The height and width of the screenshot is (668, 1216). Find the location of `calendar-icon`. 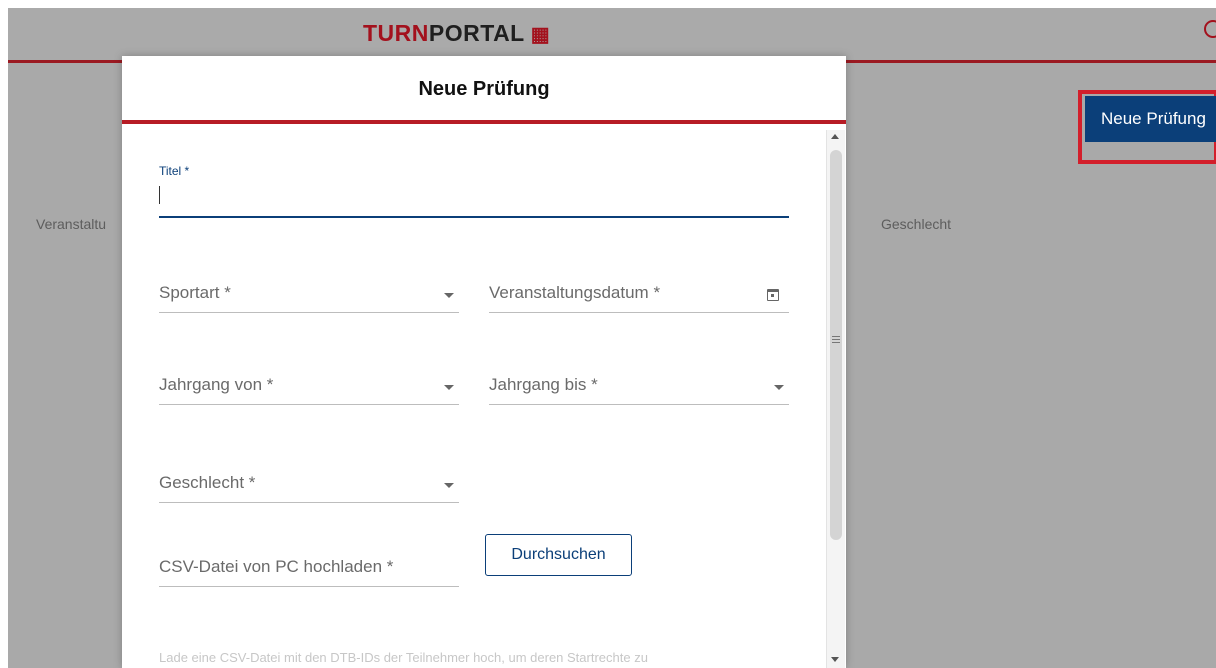

calendar-icon is located at coordinates (773, 295).